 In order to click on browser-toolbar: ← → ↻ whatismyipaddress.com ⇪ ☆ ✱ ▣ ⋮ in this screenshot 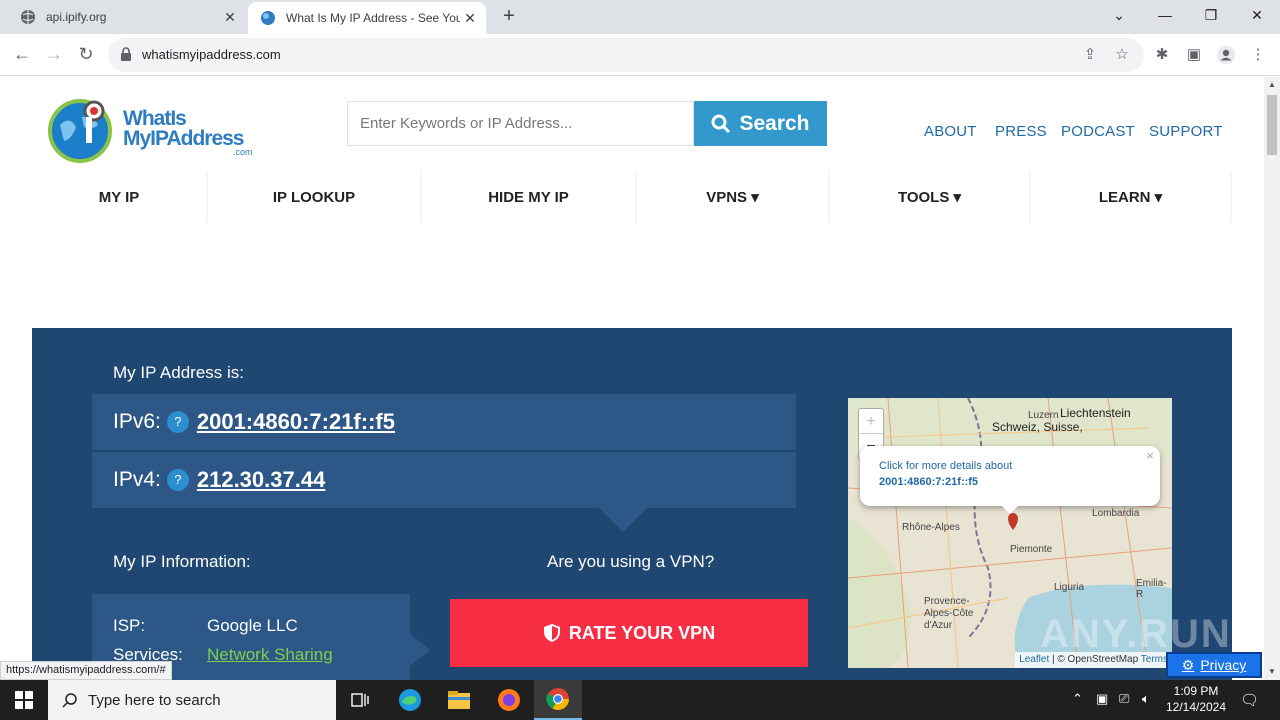, I will do `click(640, 55)`.